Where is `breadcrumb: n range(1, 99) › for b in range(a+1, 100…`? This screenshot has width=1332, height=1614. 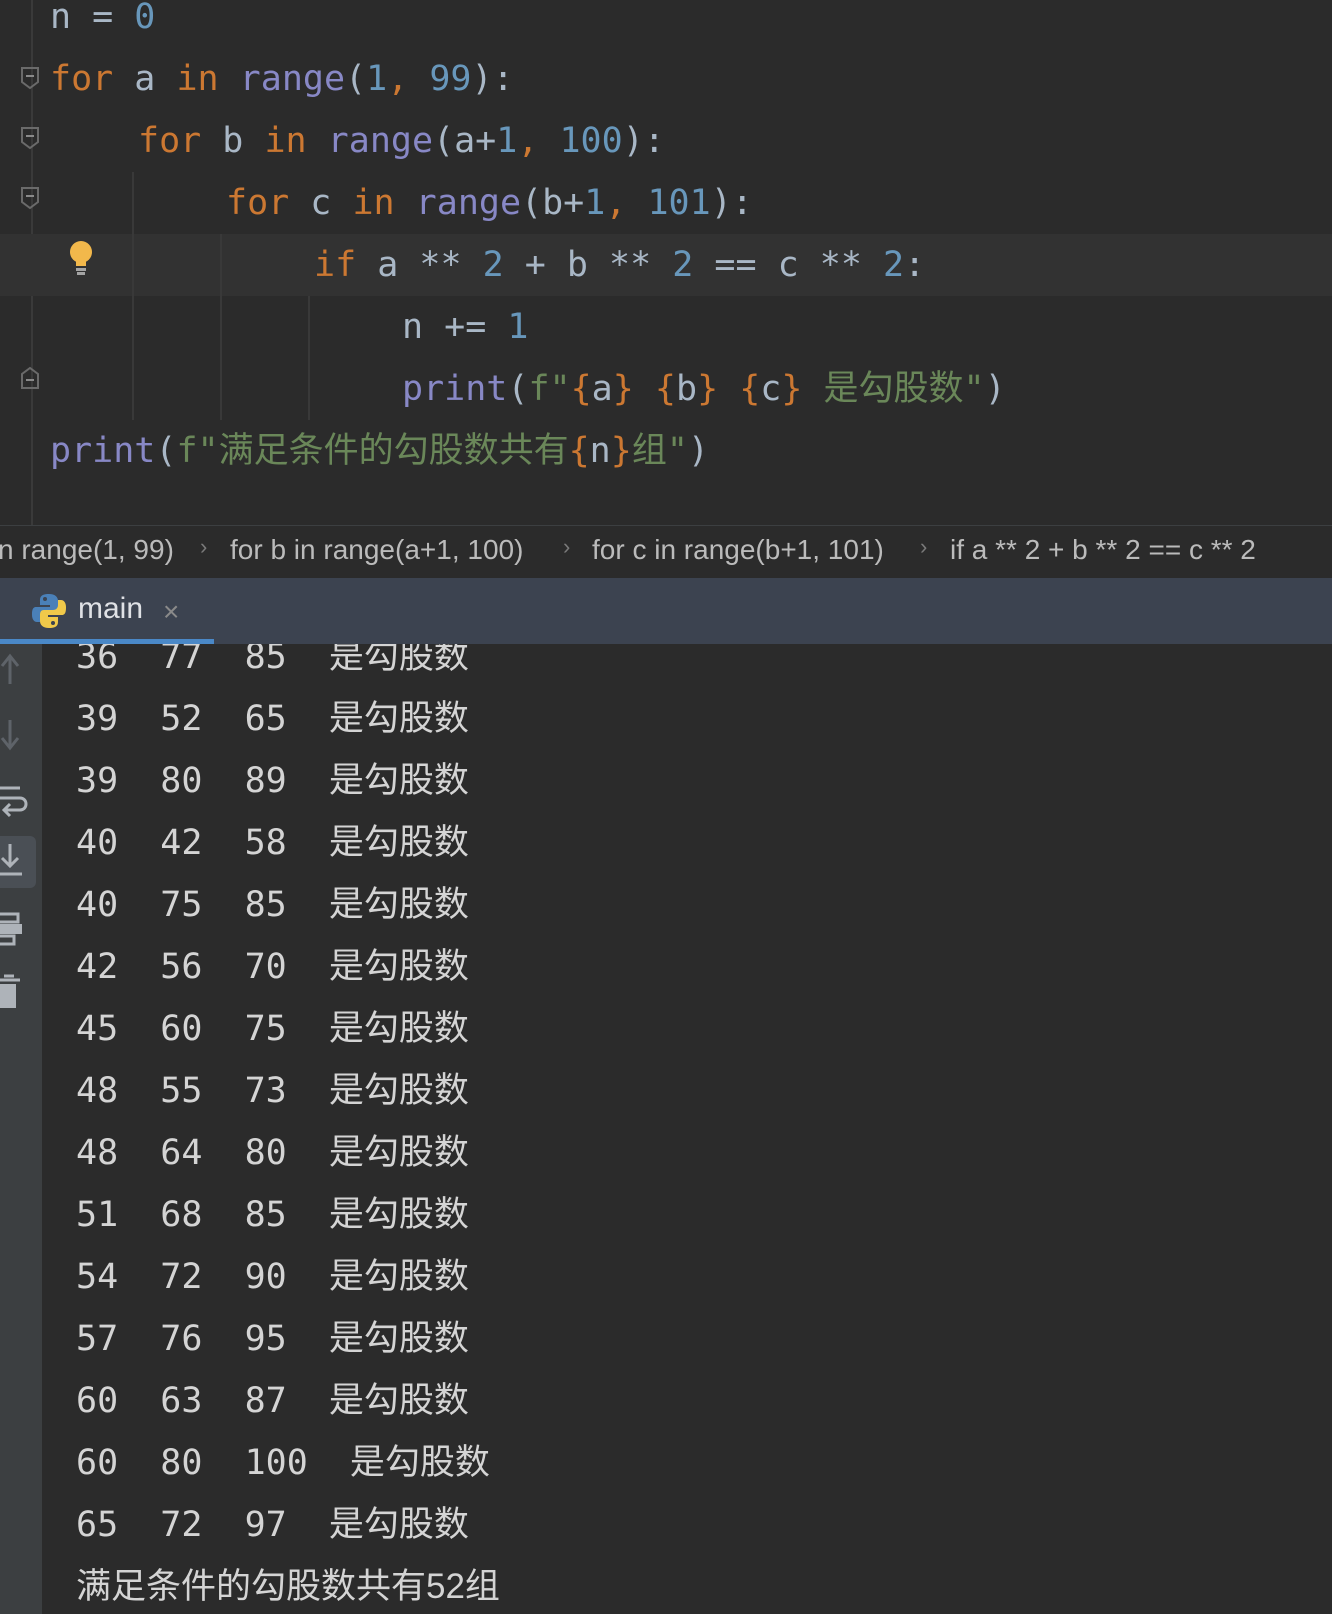
breadcrumb: n range(1, 99) › for b in range(a+1, 100… is located at coordinates (666, 551).